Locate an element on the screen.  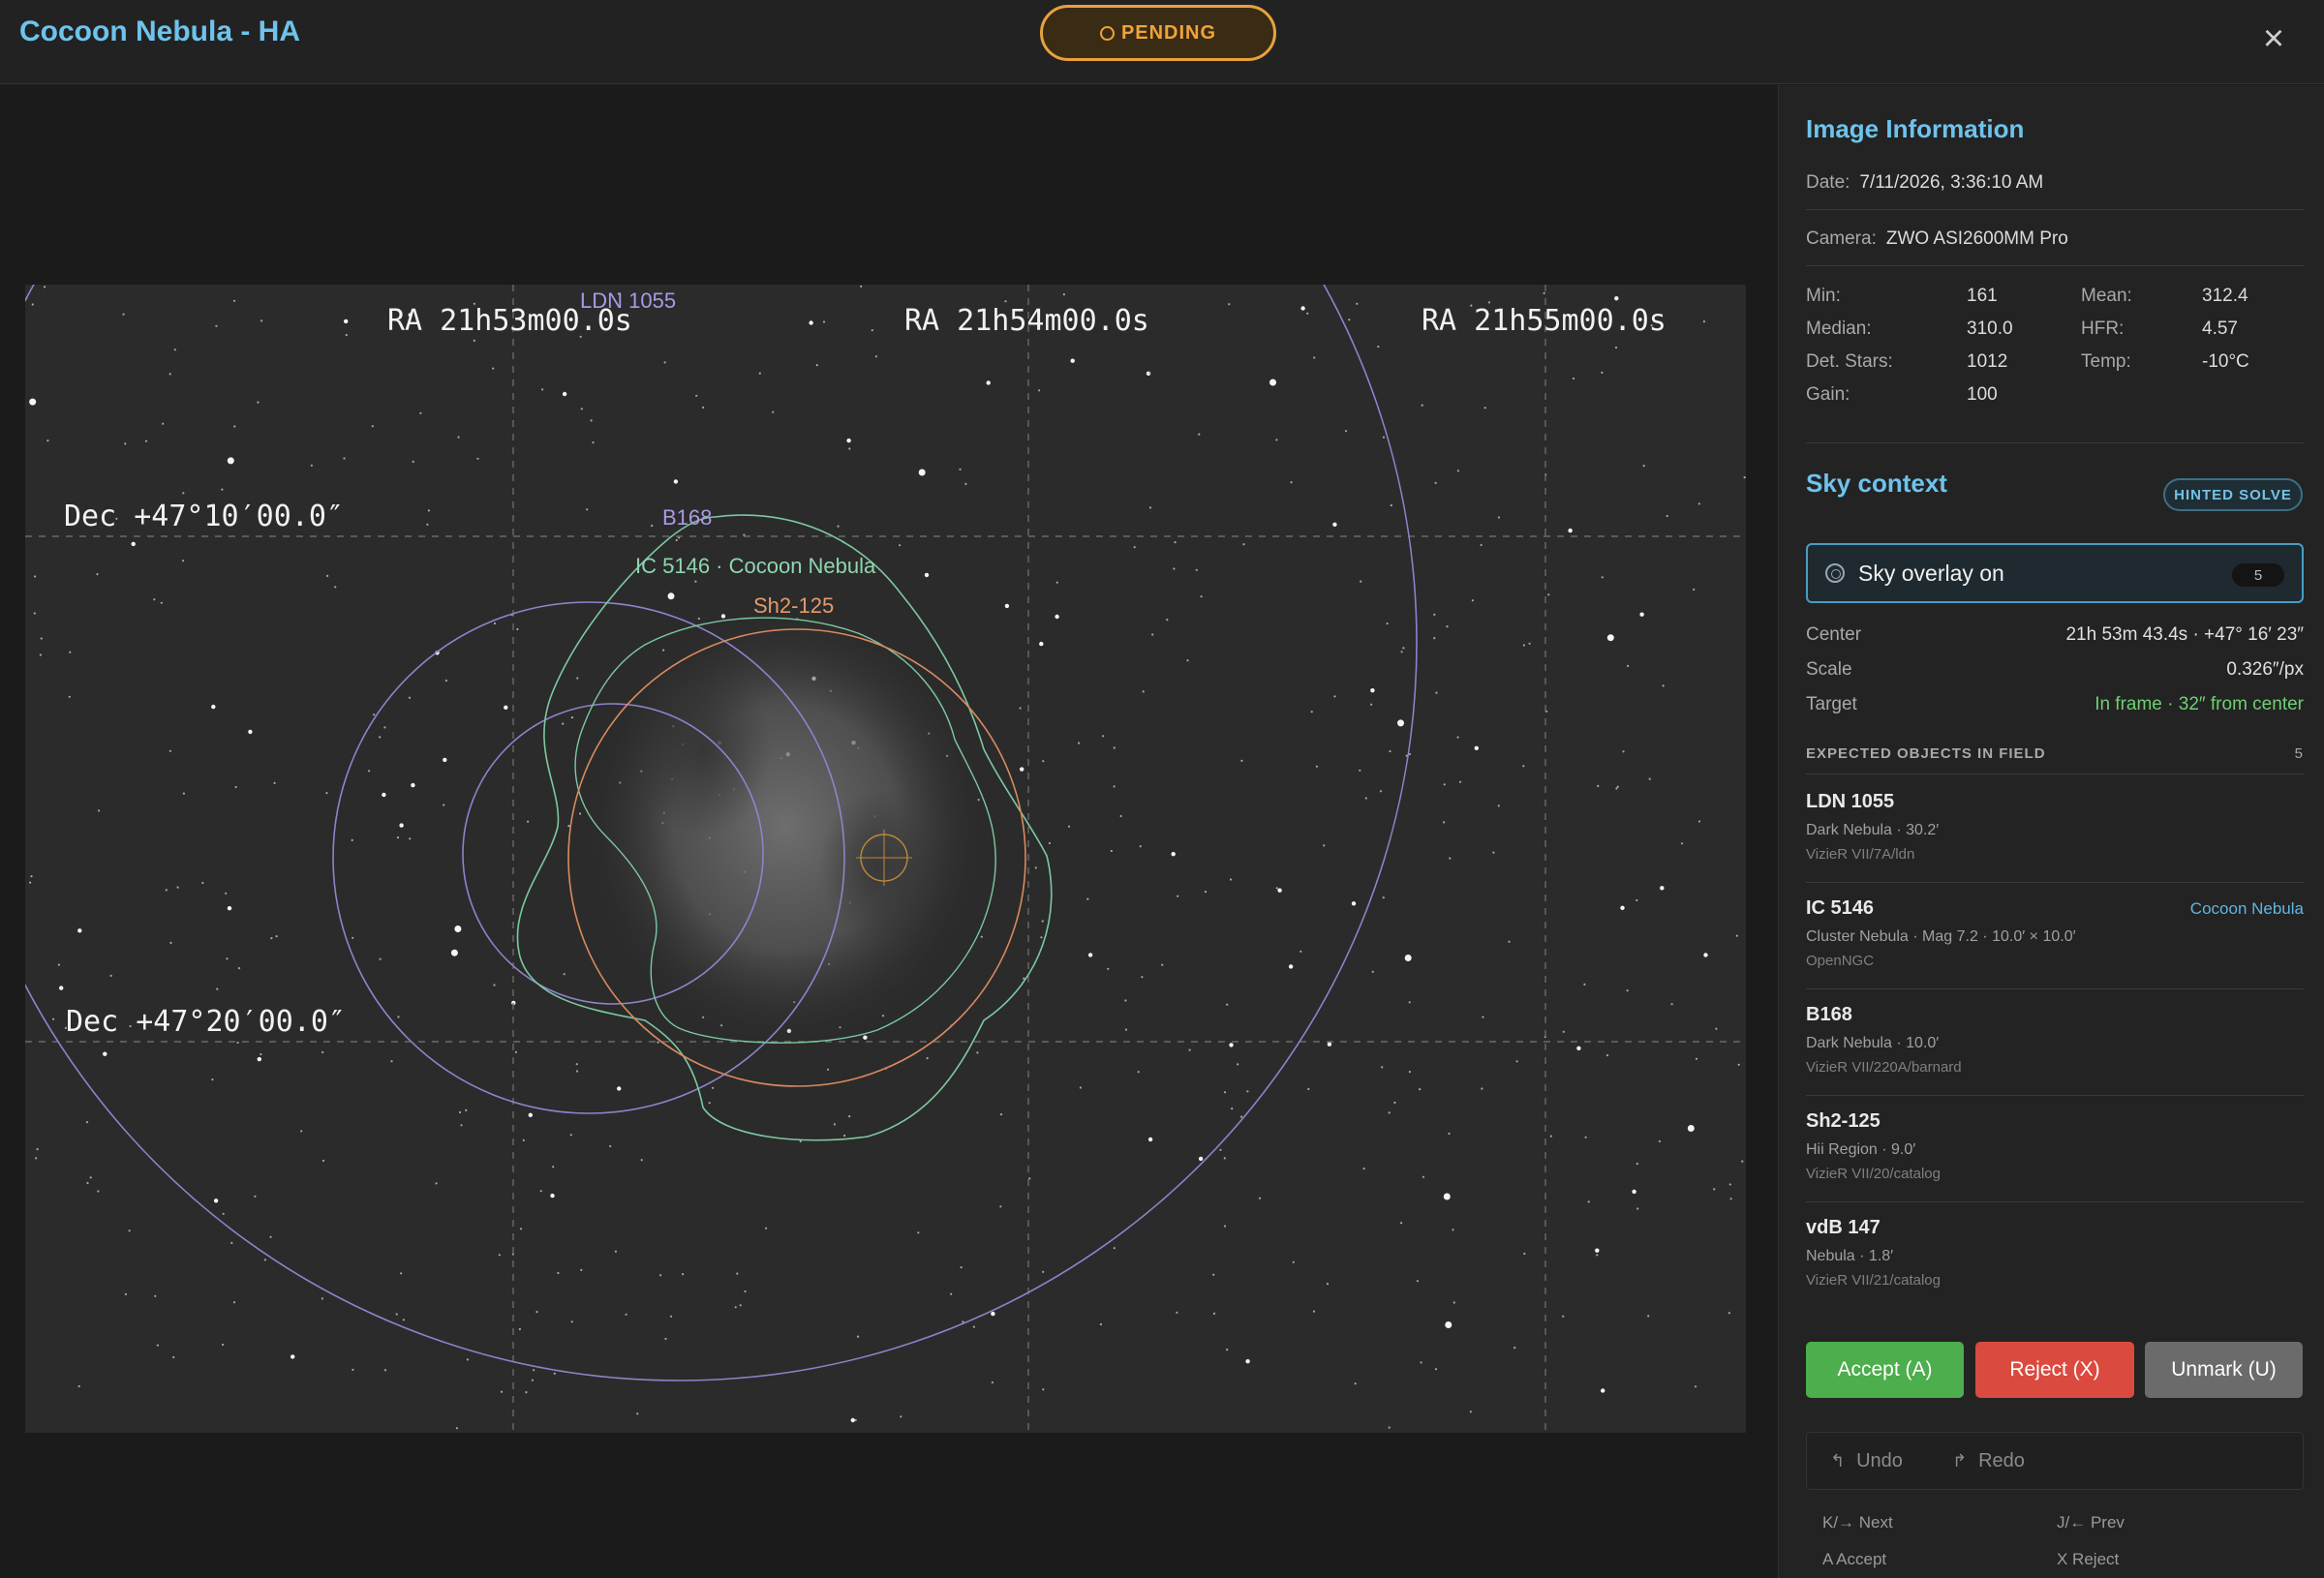
ic5146-label: IC 5146 · Cocoon Nebula is located at coordinates (755, 566).